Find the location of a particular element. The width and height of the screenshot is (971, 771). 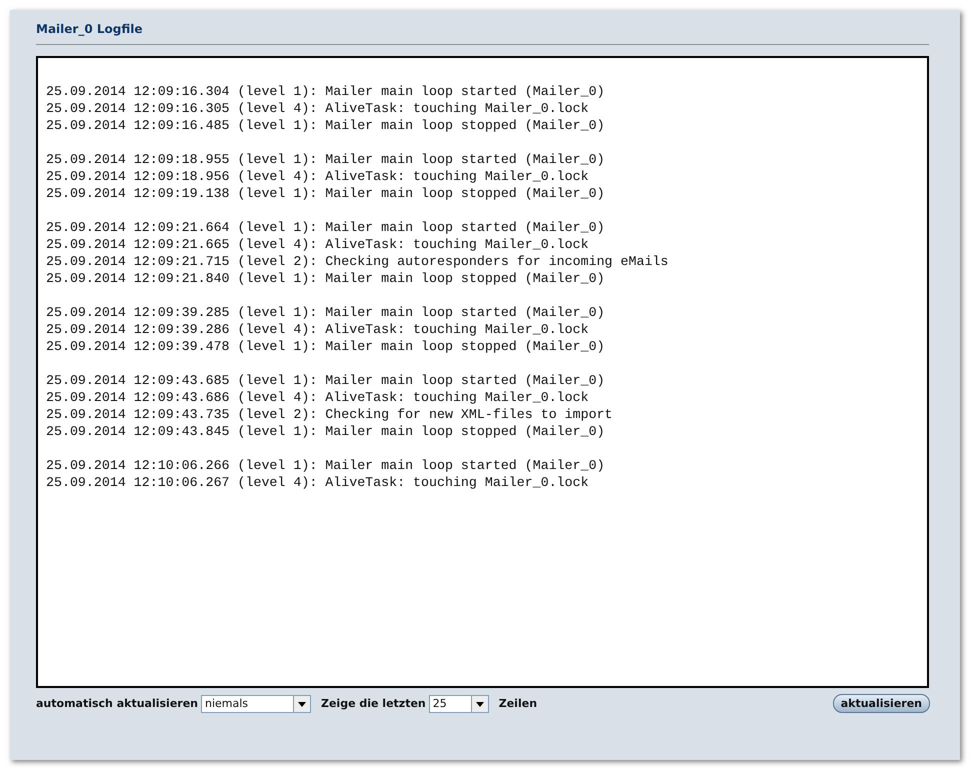

log-line: 25.09.2014 12:09:39.285 (level 1): Mailer main loop started (Mailer_0) is located at coordinates (326, 312).